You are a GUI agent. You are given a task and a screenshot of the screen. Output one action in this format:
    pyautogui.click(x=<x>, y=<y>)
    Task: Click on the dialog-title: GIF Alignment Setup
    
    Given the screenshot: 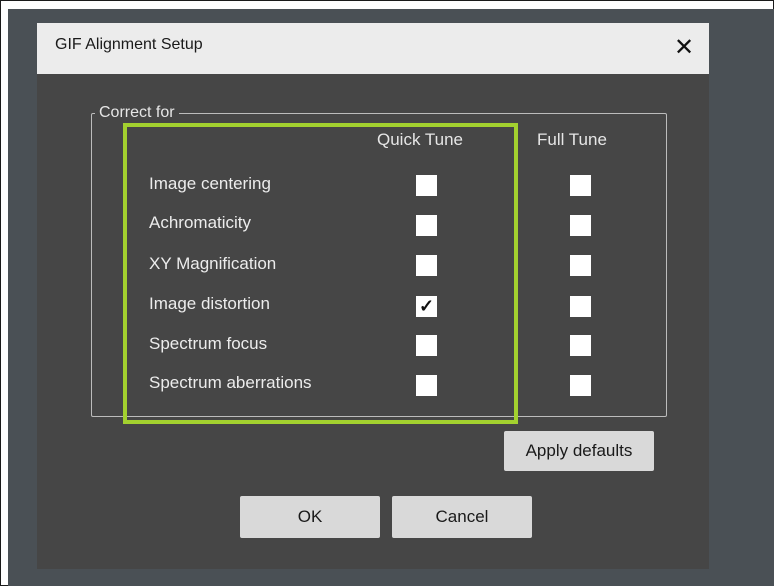 What is the action you would take?
    pyautogui.click(x=129, y=44)
    